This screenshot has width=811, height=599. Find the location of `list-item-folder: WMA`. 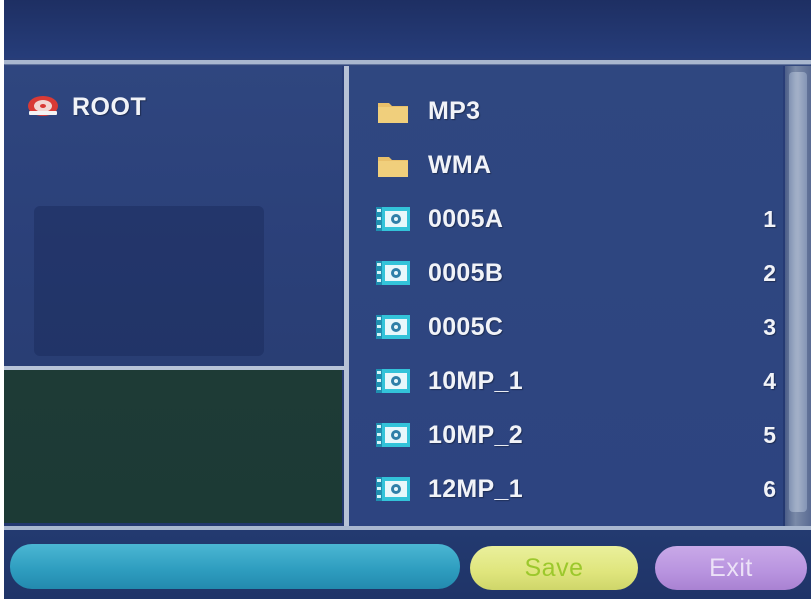

list-item-folder: WMA is located at coordinates (579, 165).